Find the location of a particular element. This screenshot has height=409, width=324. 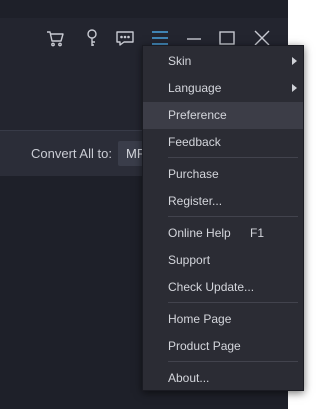

menu-item-label: Purchase is located at coordinates (193, 174).